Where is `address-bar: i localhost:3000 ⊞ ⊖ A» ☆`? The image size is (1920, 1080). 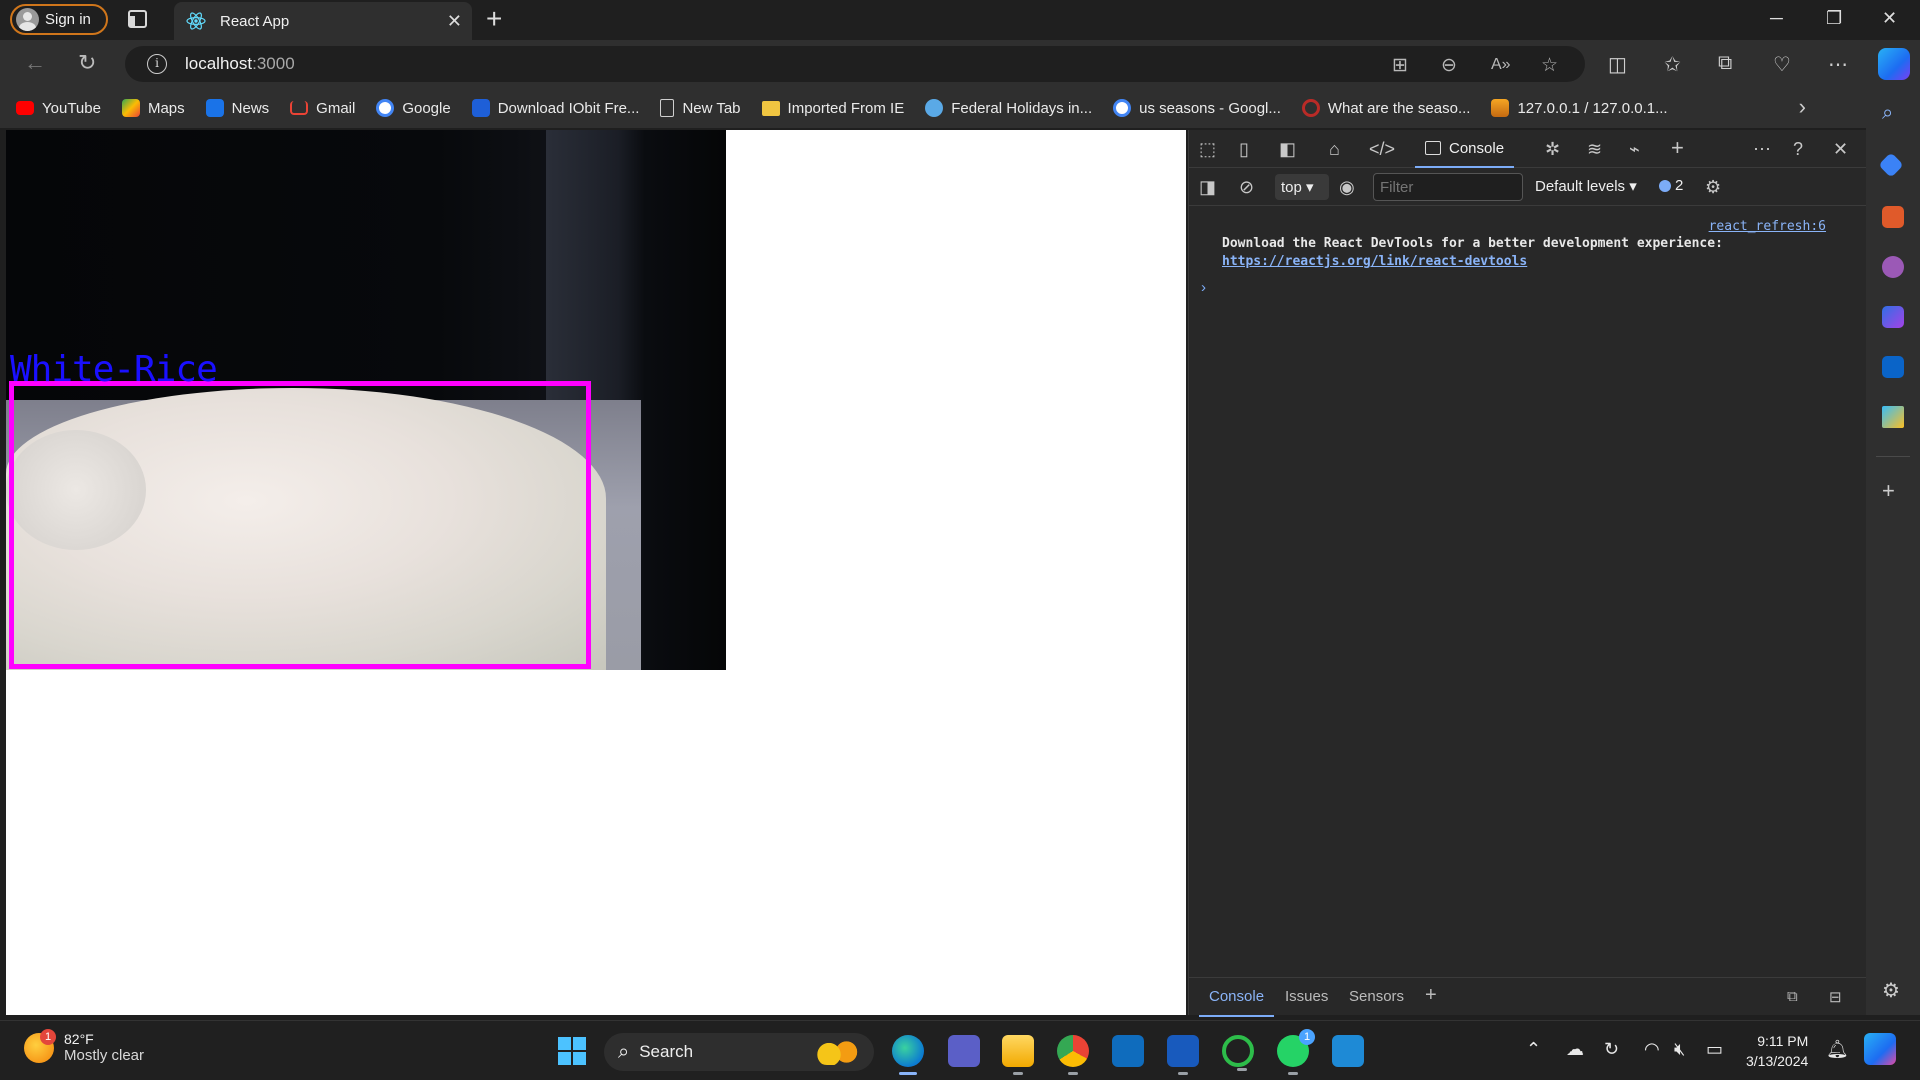
address-bar: i localhost:3000 ⊞ ⊖ A» ☆ is located at coordinates (855, 64).